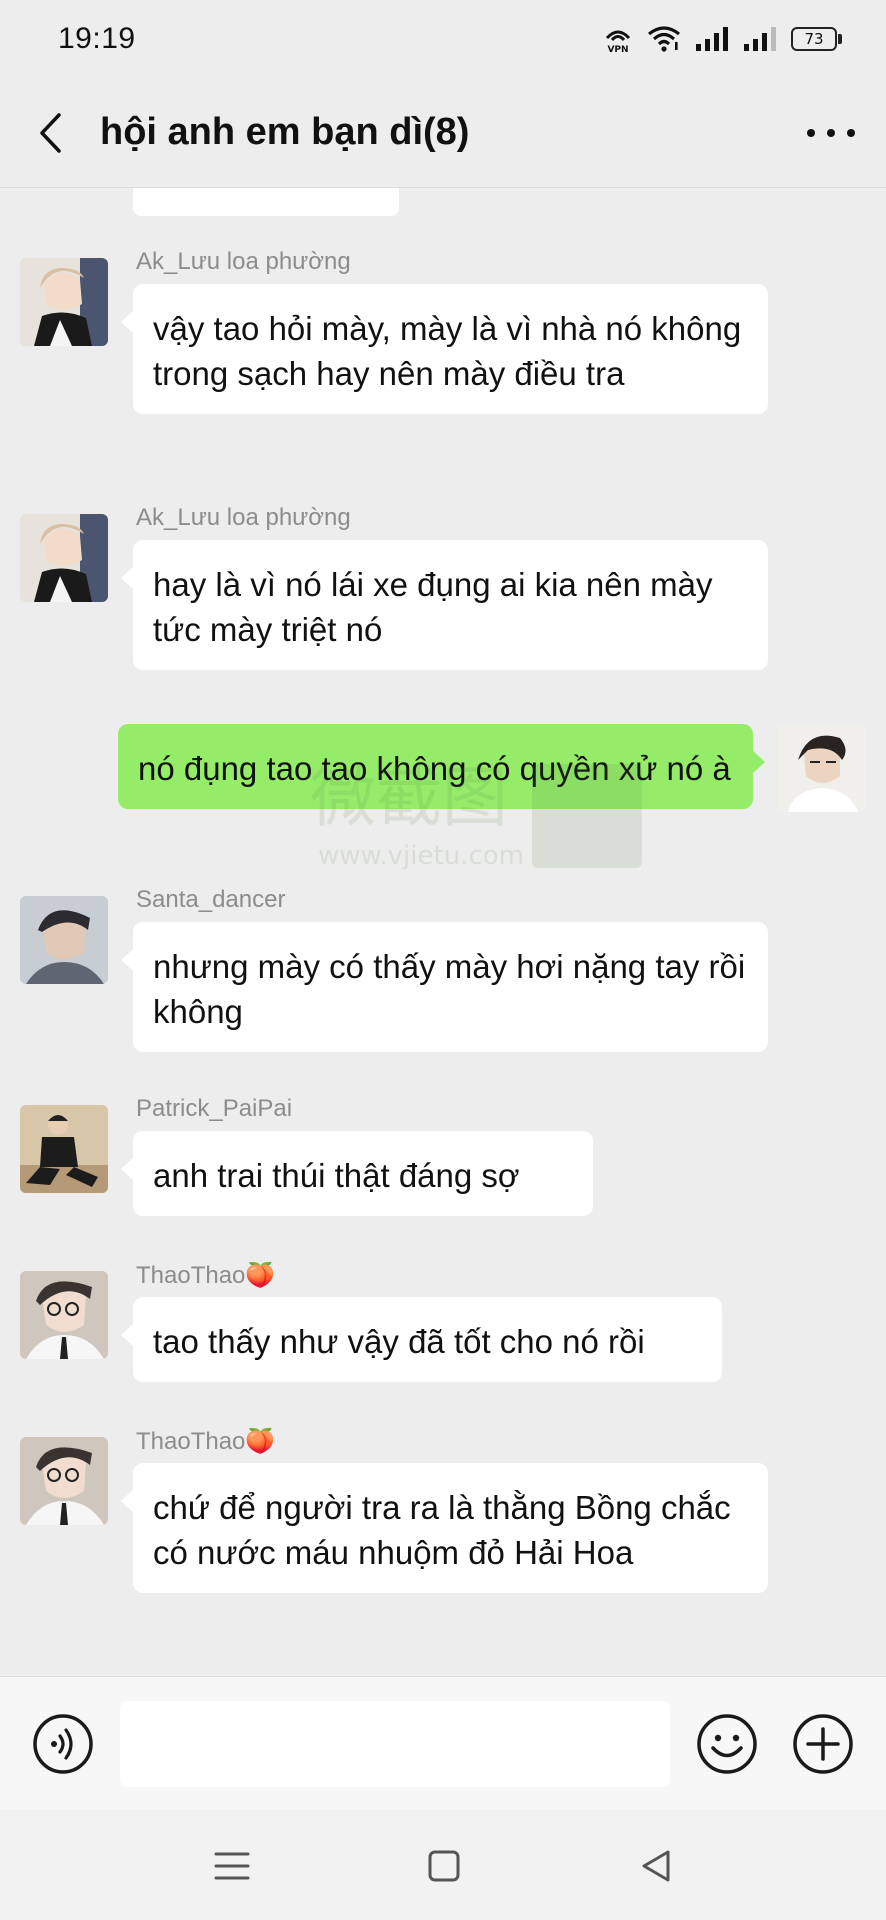  What do you see at coordinates (421, 1339) in the screenshot?
I see `message-bubble: tao thấy như vậy đã tốt cho nó rồi` at bounding box center [421, 1339].